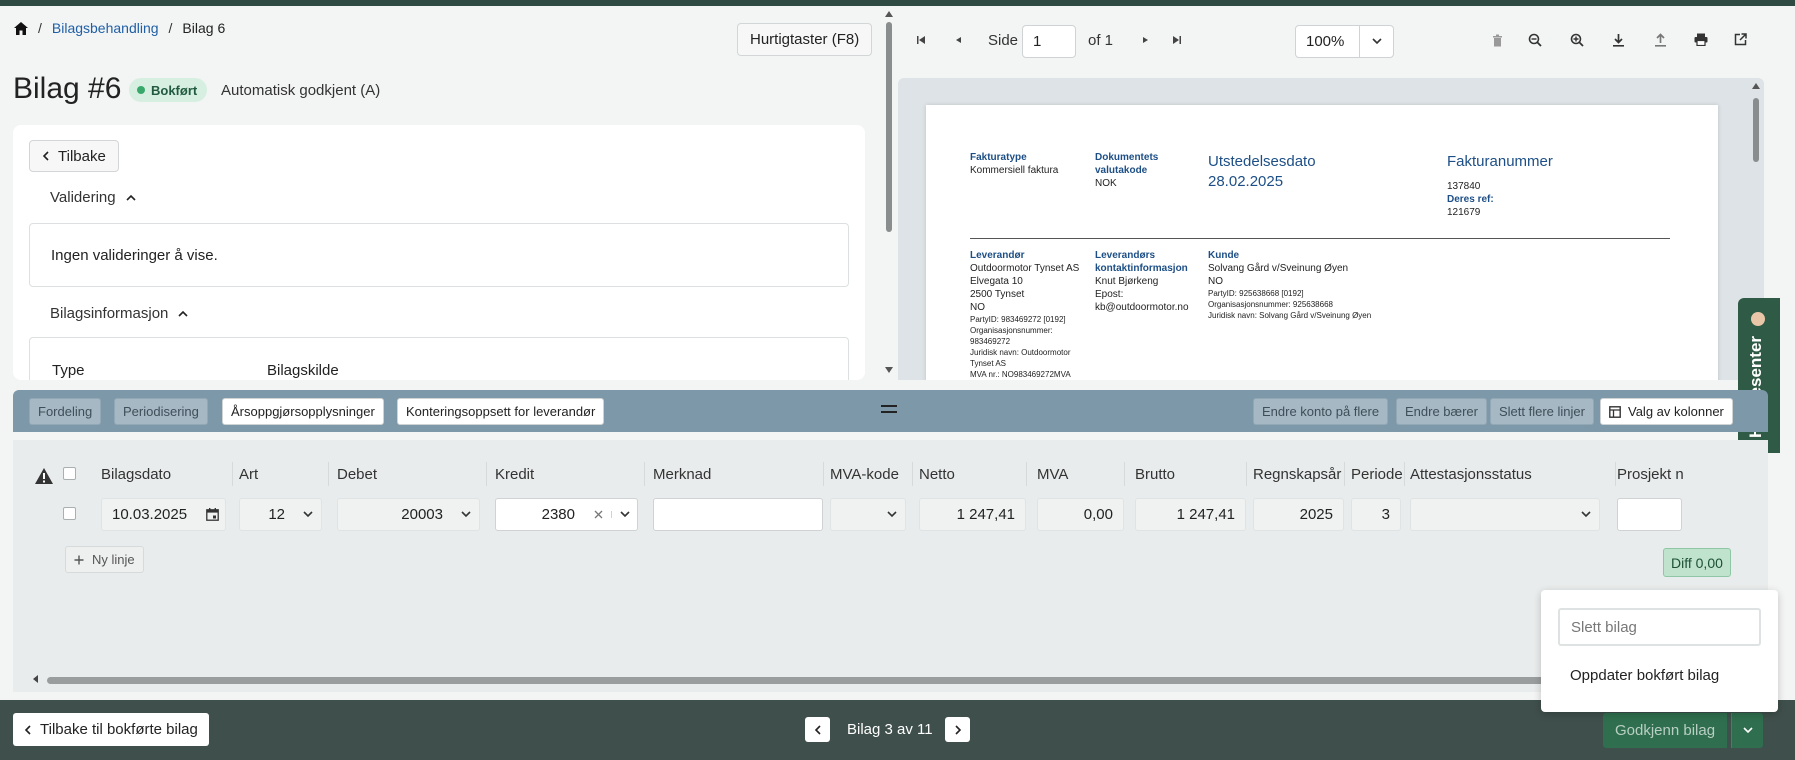  I want to click on scroll-left-icon, so click(35, 679).